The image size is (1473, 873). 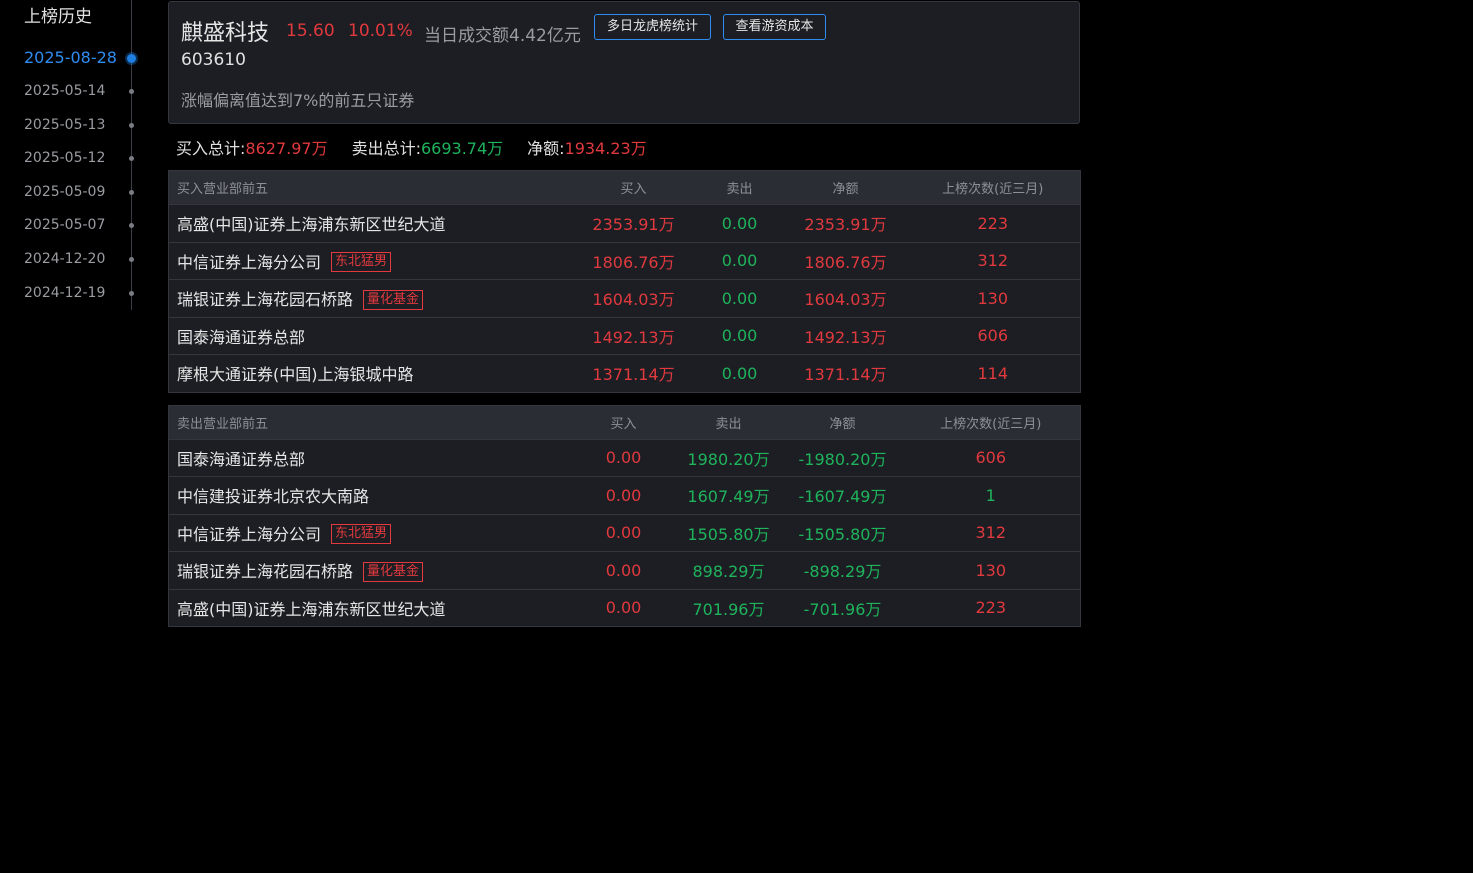 I want to click on net-amount: -701.96万, so click(x=842, y=607).